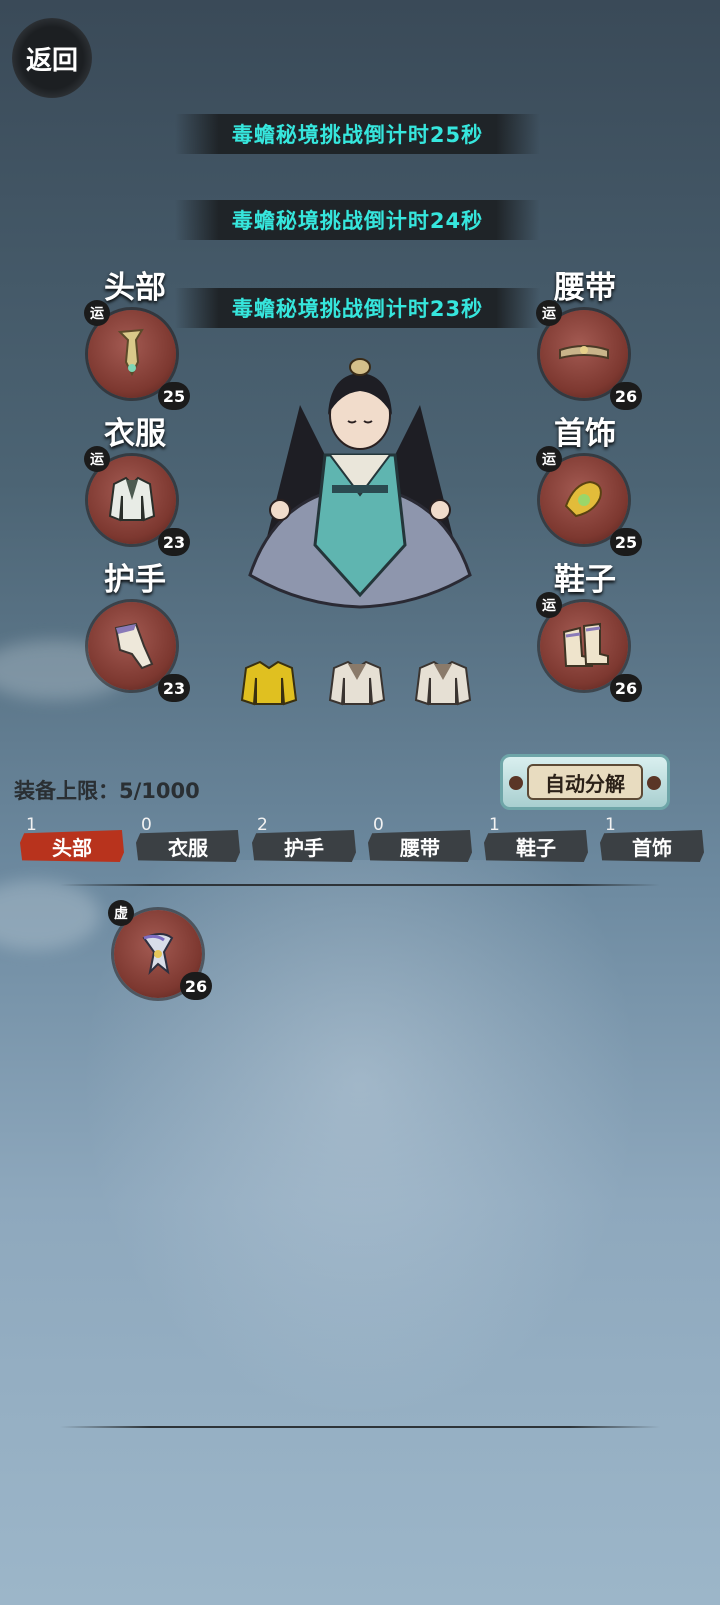 This screenshot has height=1605, width=720. Describe the element at coordinates (107, 791) in the screenshot. I see `equipment-capacity: 装备上限：5/1000` at that location.